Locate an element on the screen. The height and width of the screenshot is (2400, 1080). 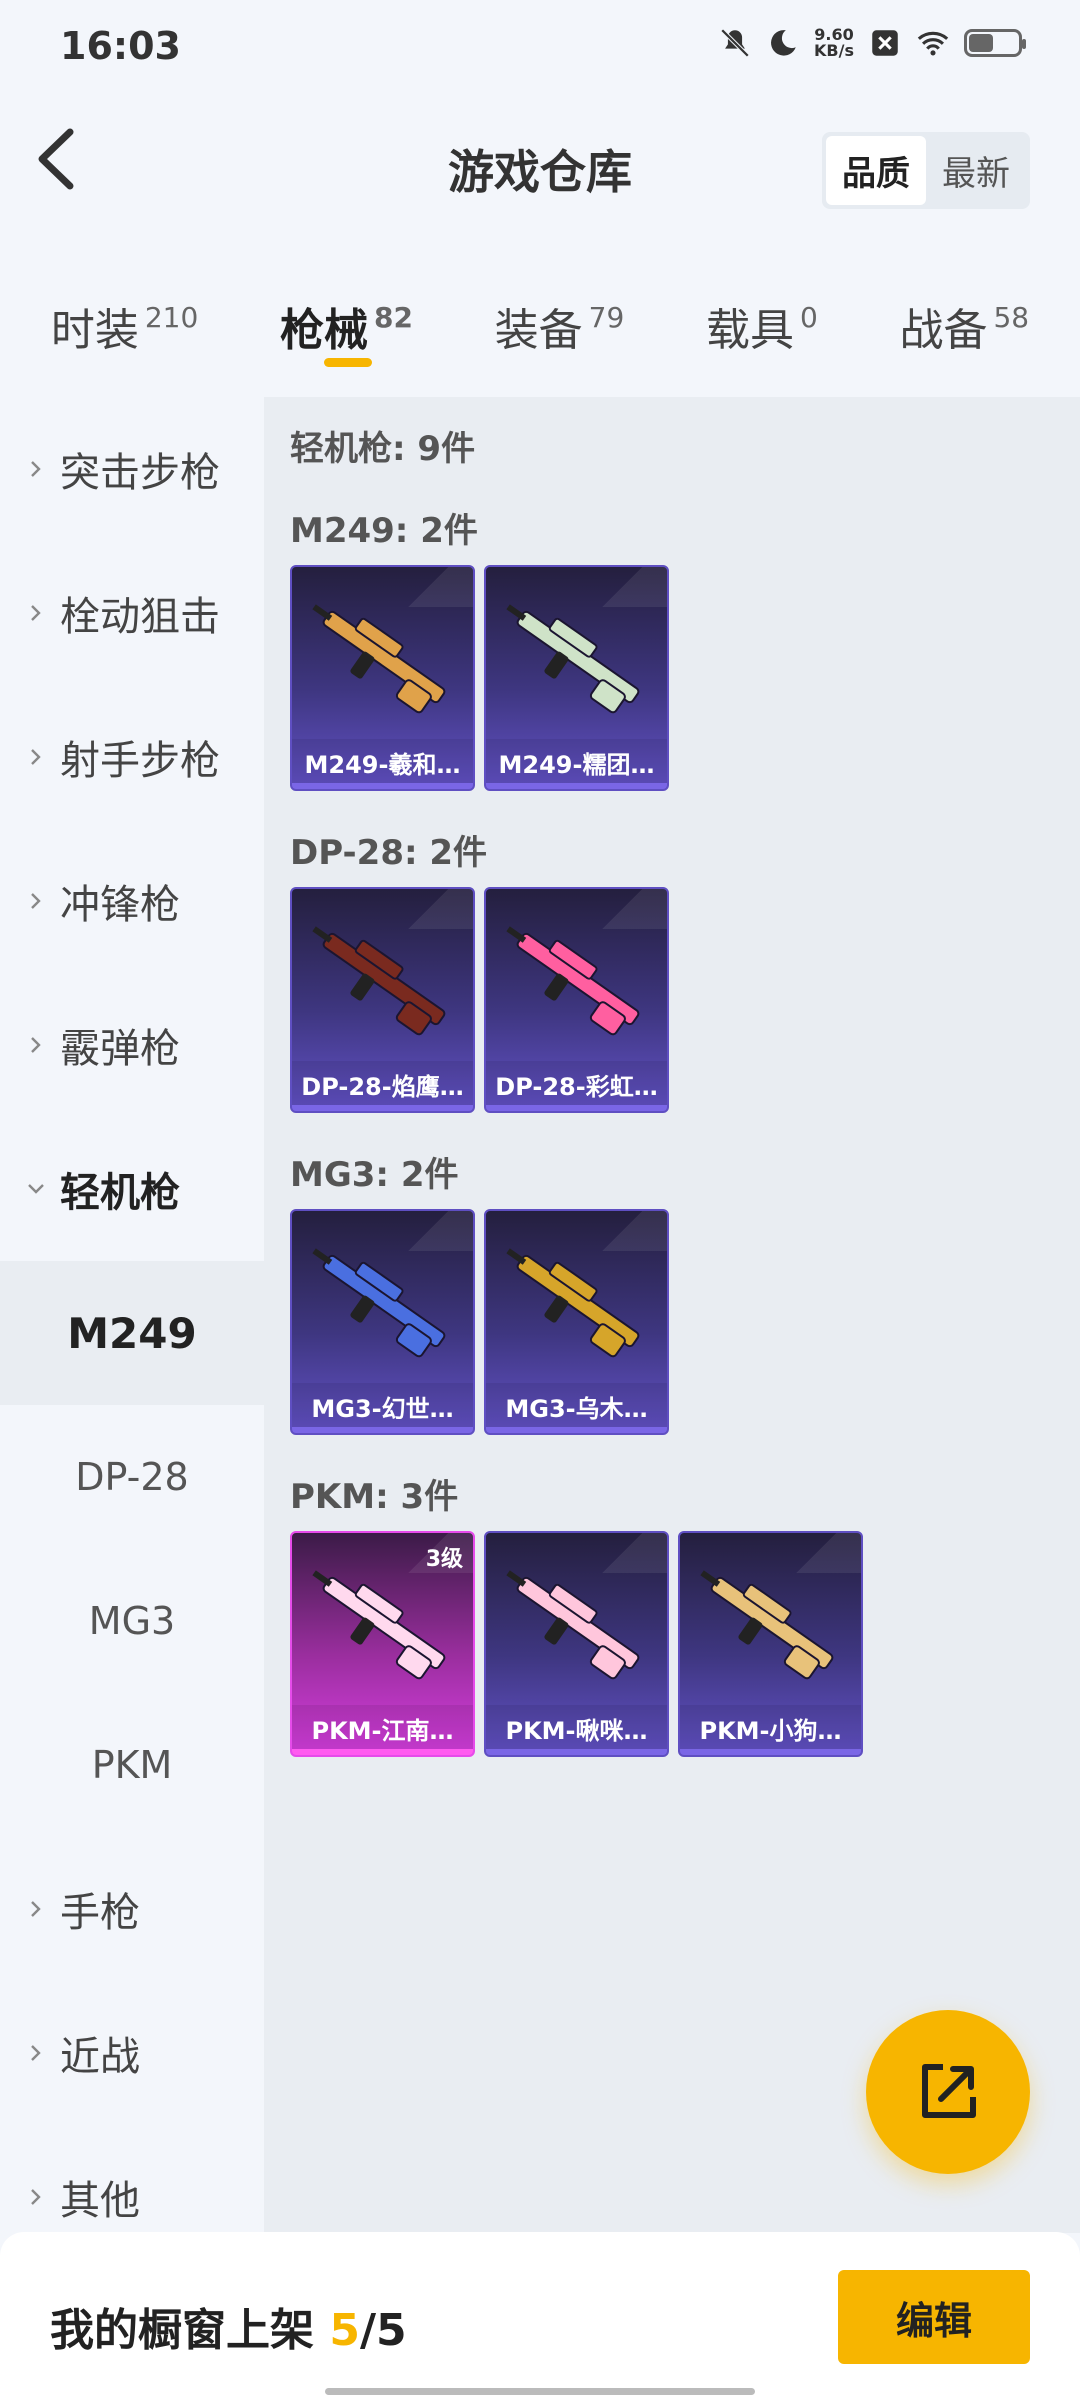
sidebar-item-melee: 近战 is located at coordinates (132, 2053).